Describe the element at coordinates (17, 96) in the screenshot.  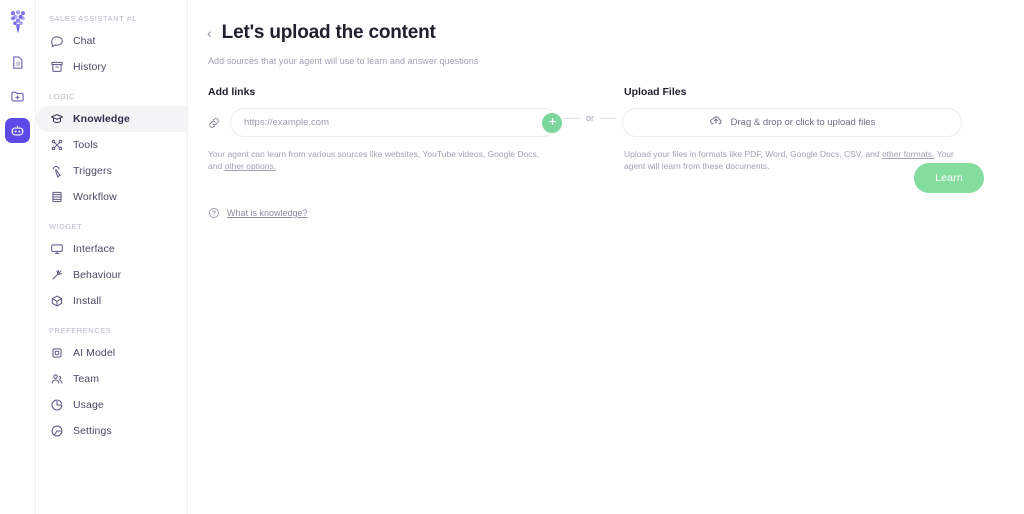
I see `folder-add-icon` at that location.